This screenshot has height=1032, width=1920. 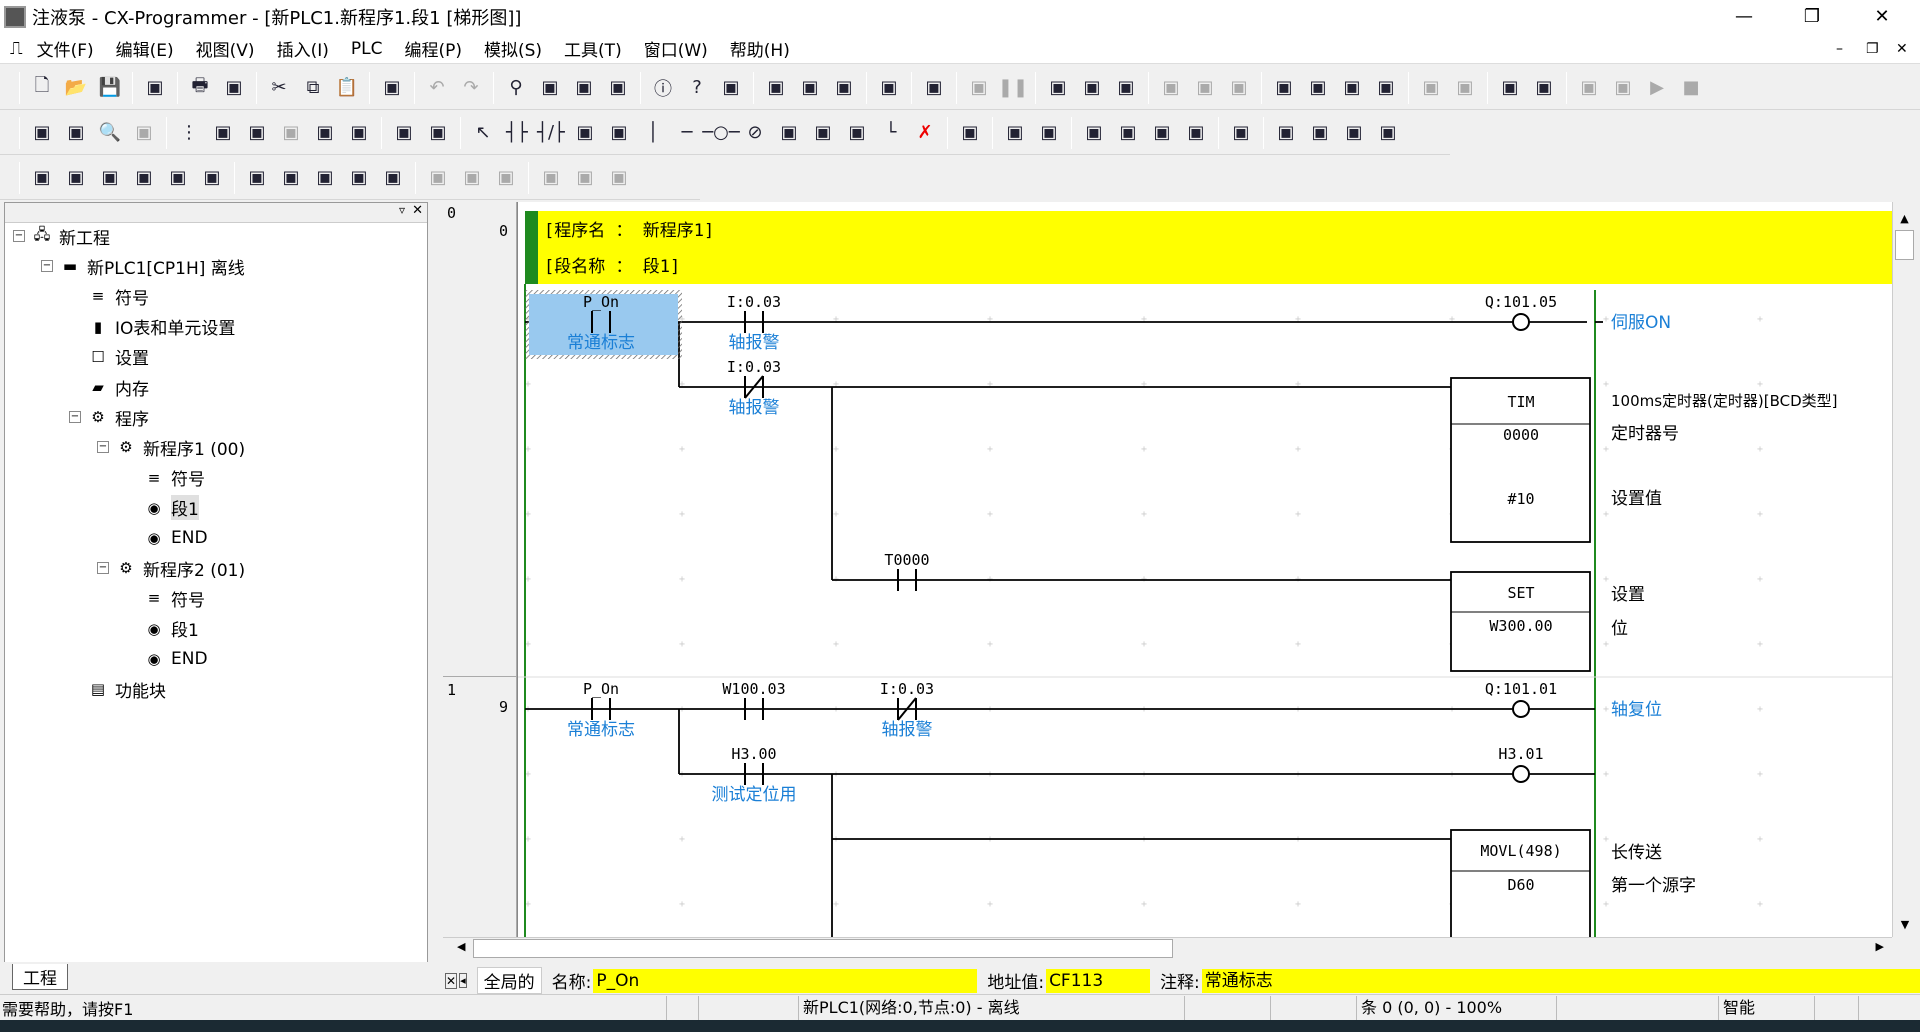 What do you see at coordinates (810, 88) in the screenshot?
I see `monitor-icon: ▣` at bounding box center [810, 88].